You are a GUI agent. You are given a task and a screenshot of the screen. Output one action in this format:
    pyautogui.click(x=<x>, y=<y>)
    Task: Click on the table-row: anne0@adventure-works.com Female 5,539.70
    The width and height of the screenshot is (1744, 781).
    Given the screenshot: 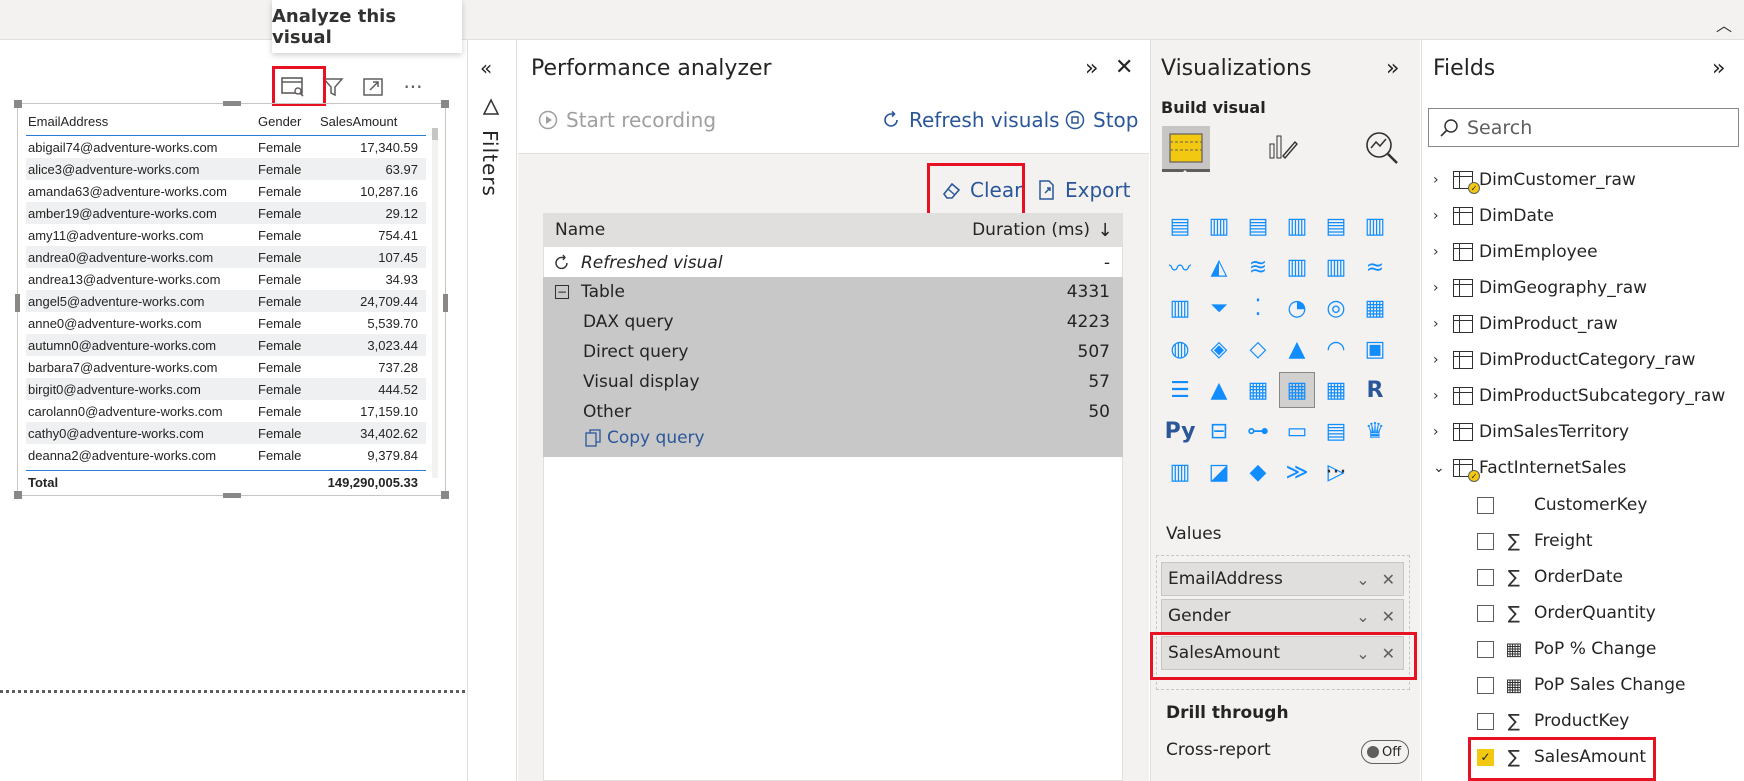 What is the action you would take?
    pyautogui.click(x=226, y=323)
    